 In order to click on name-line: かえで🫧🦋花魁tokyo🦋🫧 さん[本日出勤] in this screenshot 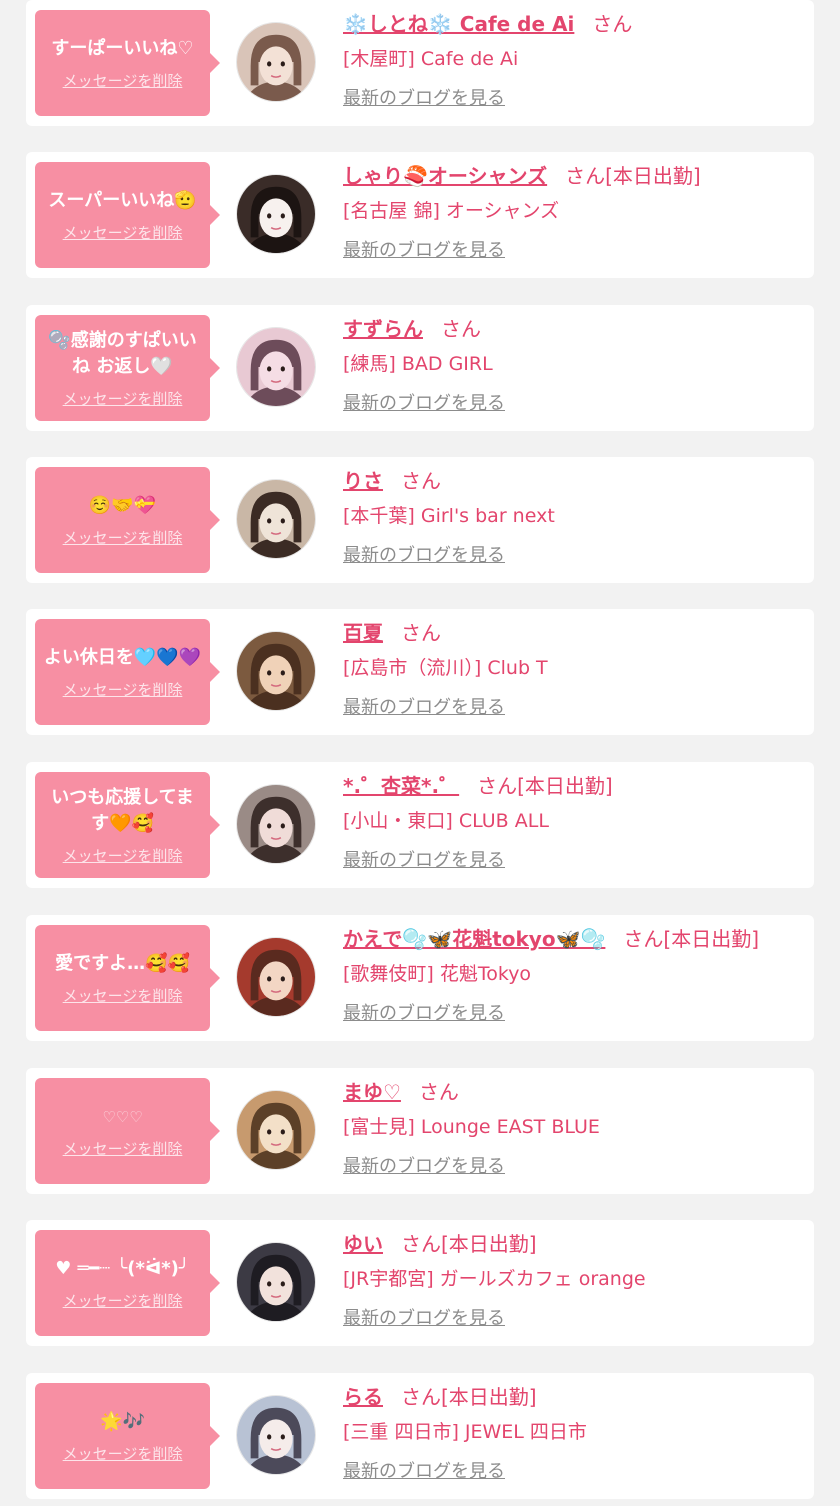, I will do `click(573, 939)`.